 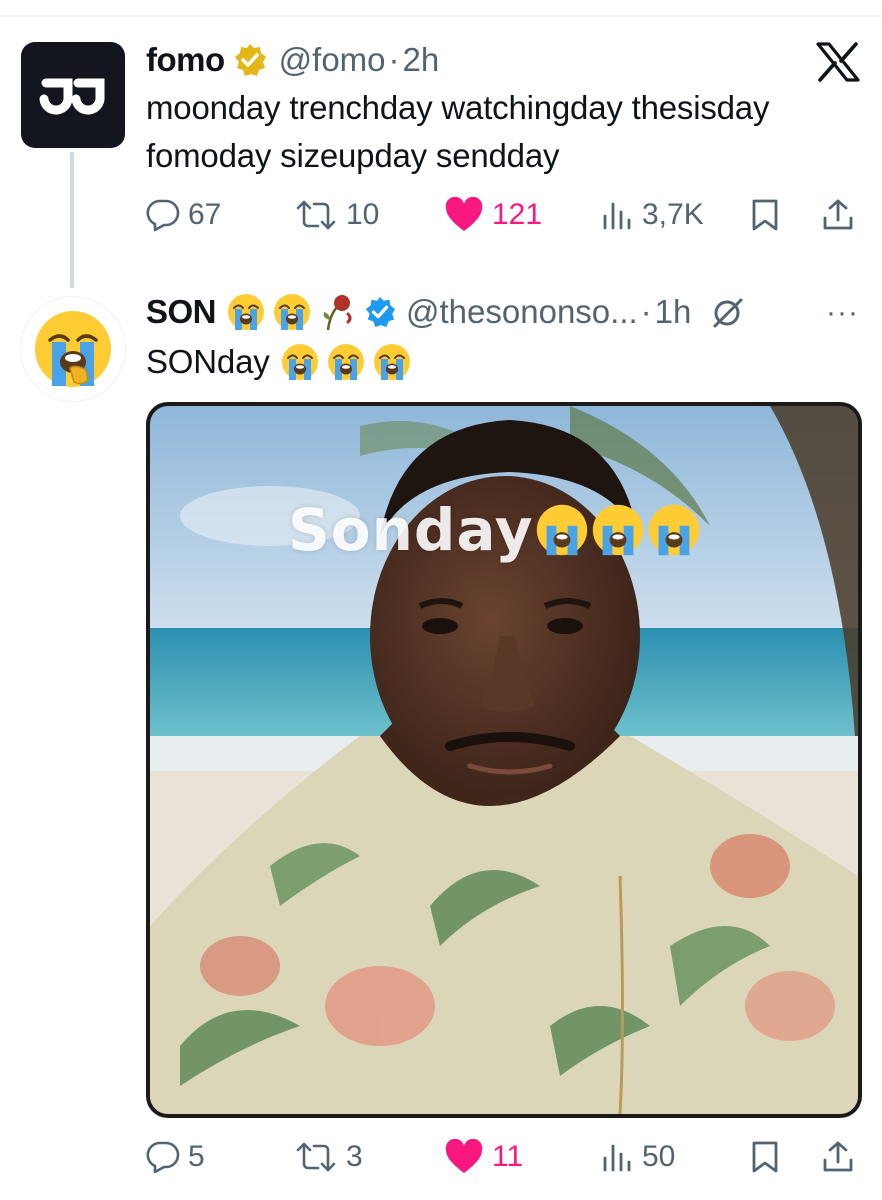 I want to click on tweet1-share-button, so click(x=838, y=215).